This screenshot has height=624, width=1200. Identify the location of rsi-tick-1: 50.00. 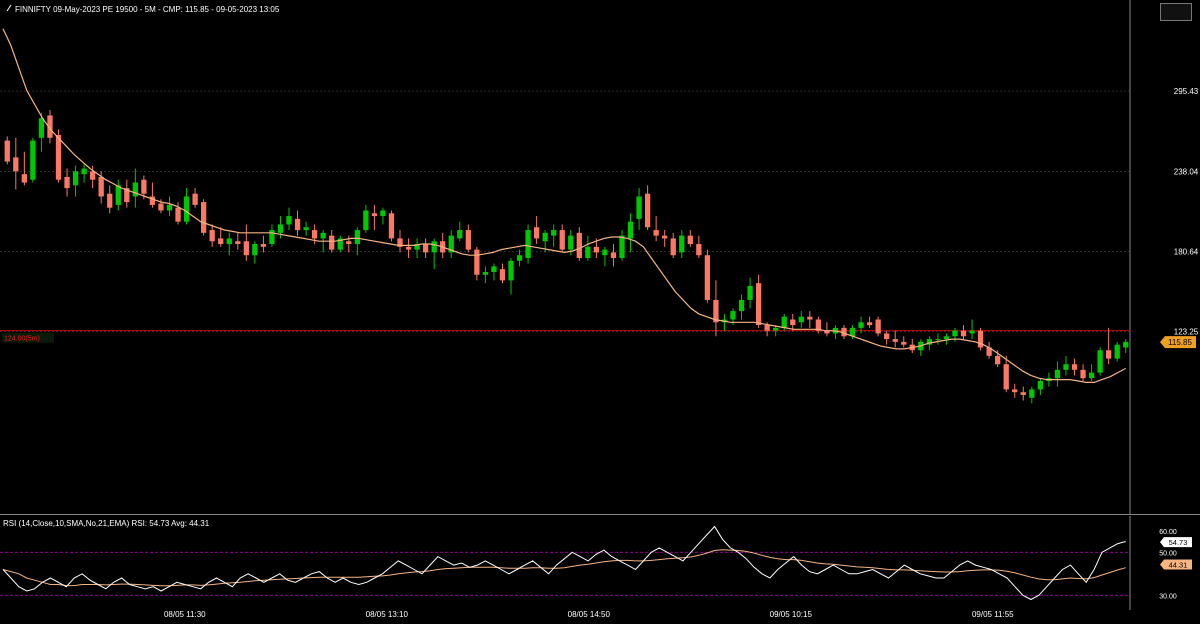
(1168, 553).